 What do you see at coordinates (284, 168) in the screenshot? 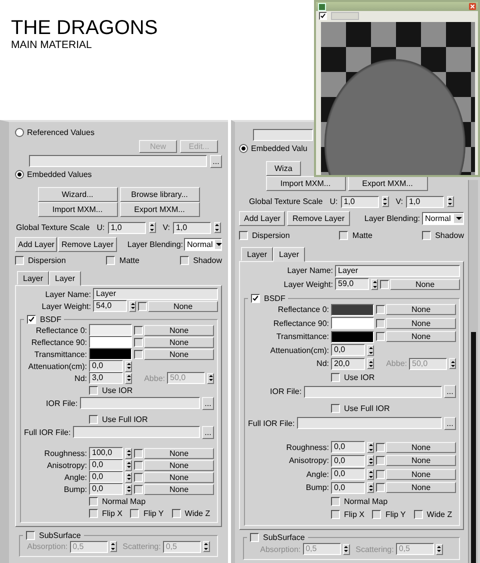
I see `library-button: Wiza` at bounding box center [284, 168].